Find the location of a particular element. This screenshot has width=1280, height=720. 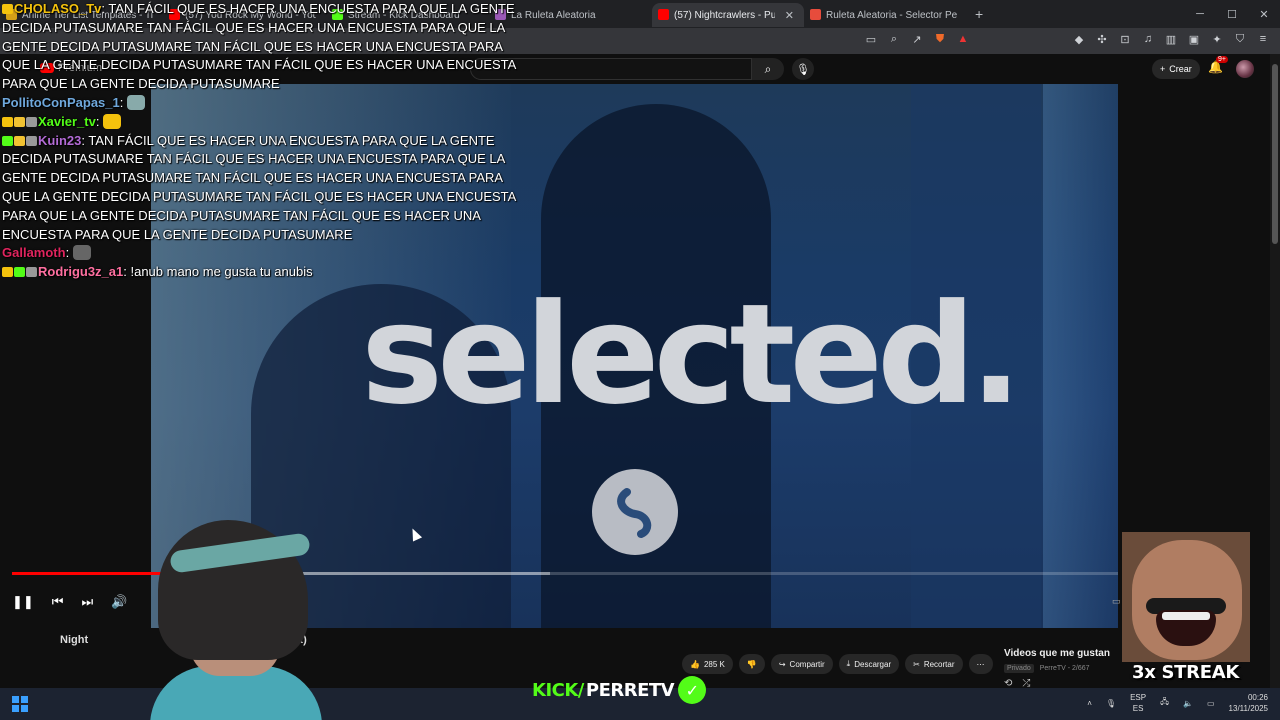

vpn-icon: ⛉ is located at coordinates (1240, 39).